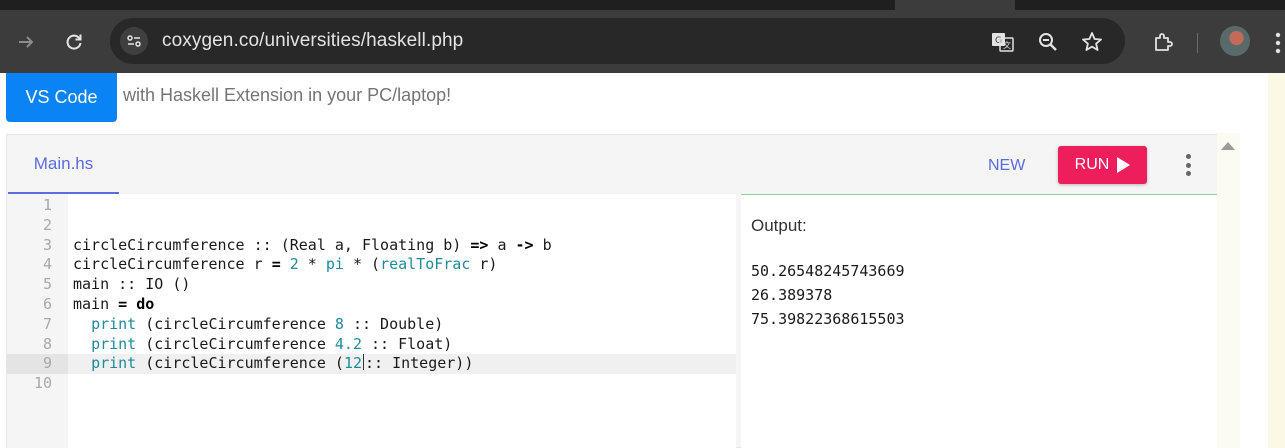 The image size is (1285, 448). Describe the element at coordinates (828, 271) in the screenshot. I see `output-line: 50.26548245743669` at that location.